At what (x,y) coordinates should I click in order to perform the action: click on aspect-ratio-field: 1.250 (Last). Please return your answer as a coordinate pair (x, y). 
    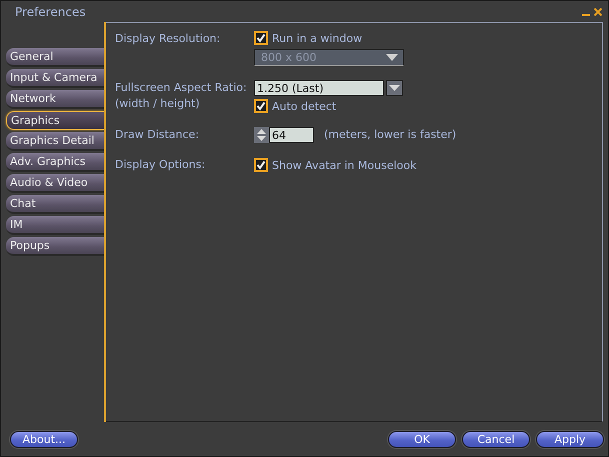
    Looking at the image, I should click on (319, 88).